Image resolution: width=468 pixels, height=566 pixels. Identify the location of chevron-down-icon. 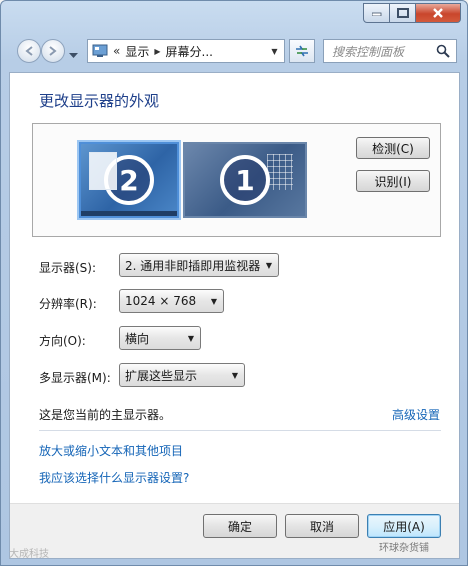
(73, 55).